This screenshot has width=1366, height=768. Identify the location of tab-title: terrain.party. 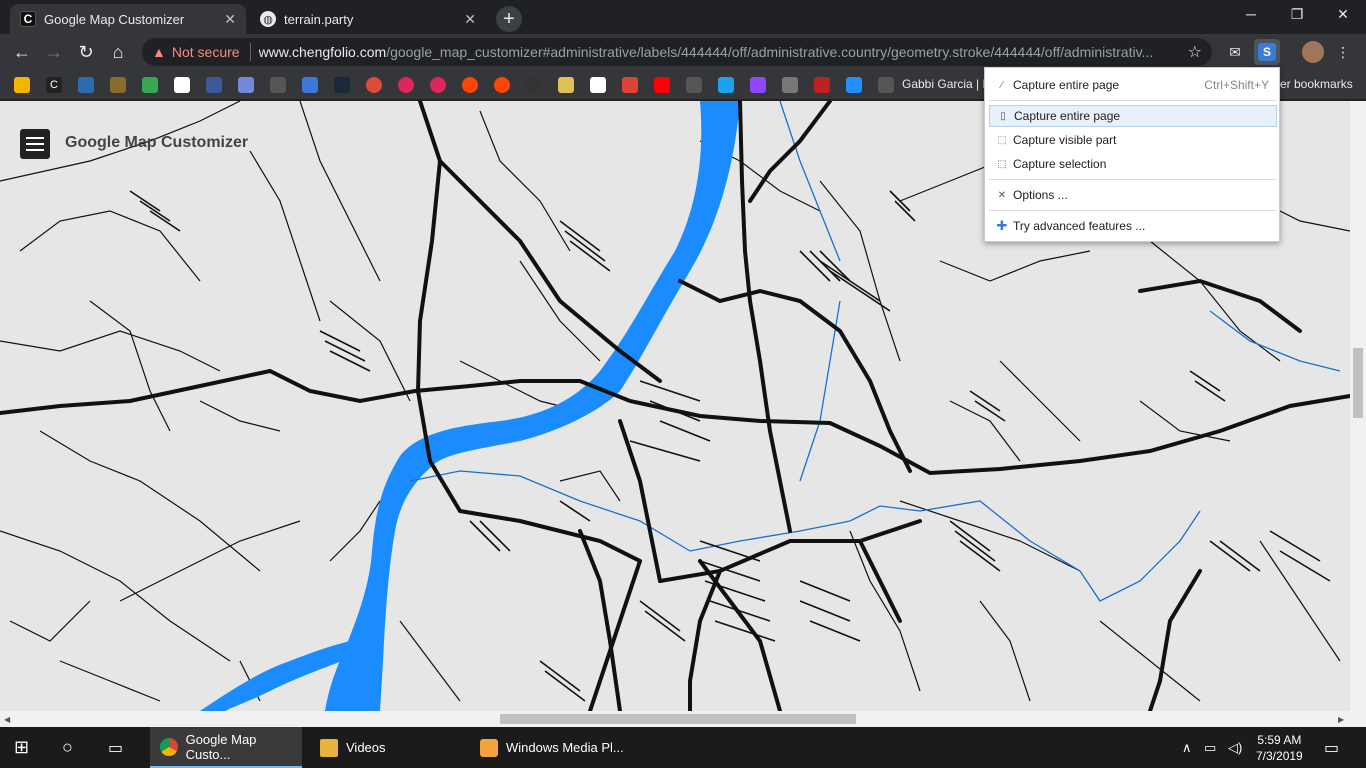
(319, 19).